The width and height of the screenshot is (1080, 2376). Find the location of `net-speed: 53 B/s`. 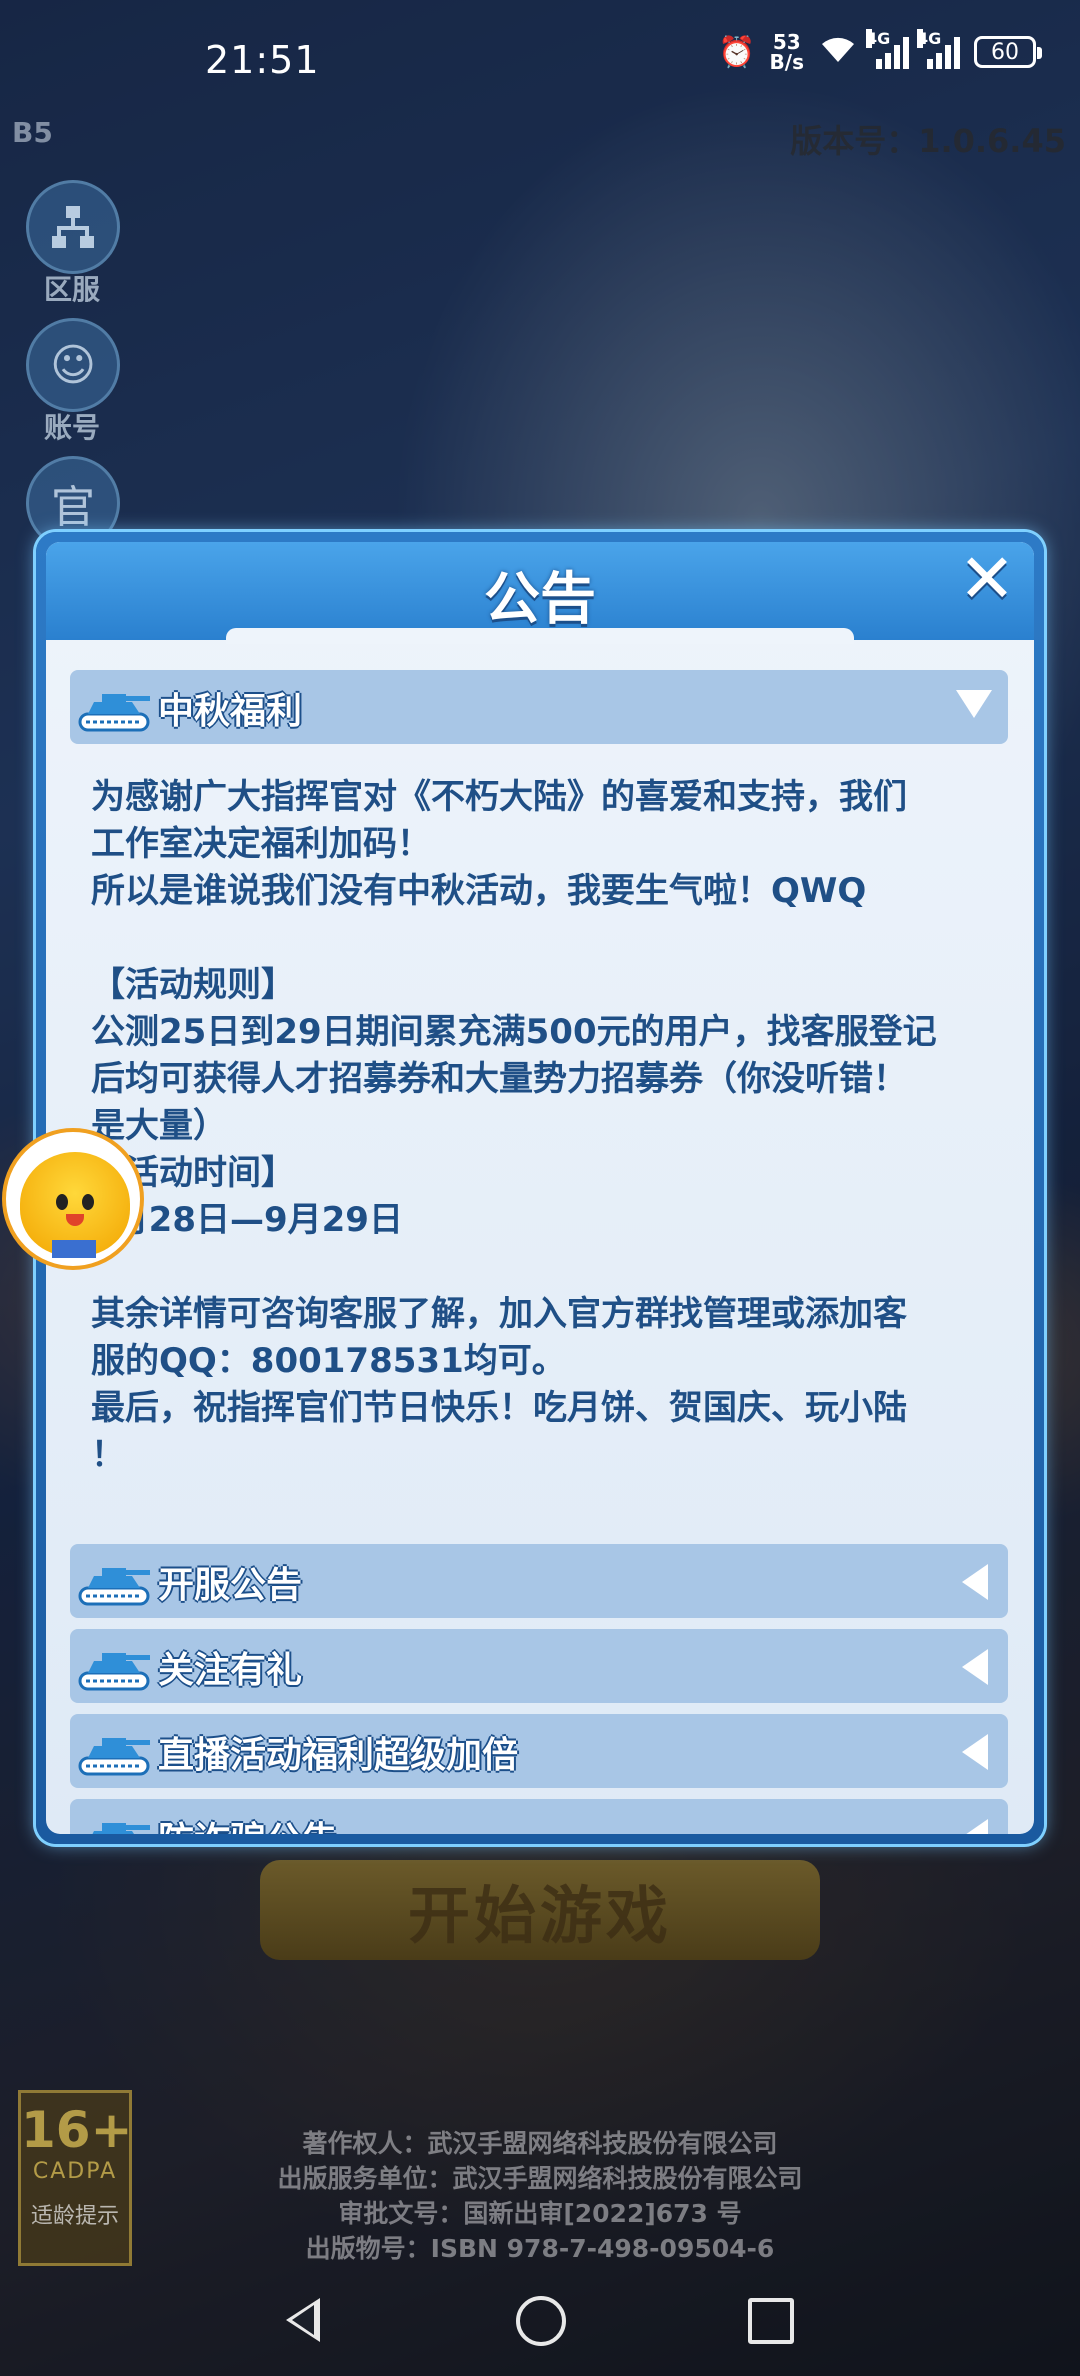

net-speed: 53 B/s is located at coordinates (786, 52).